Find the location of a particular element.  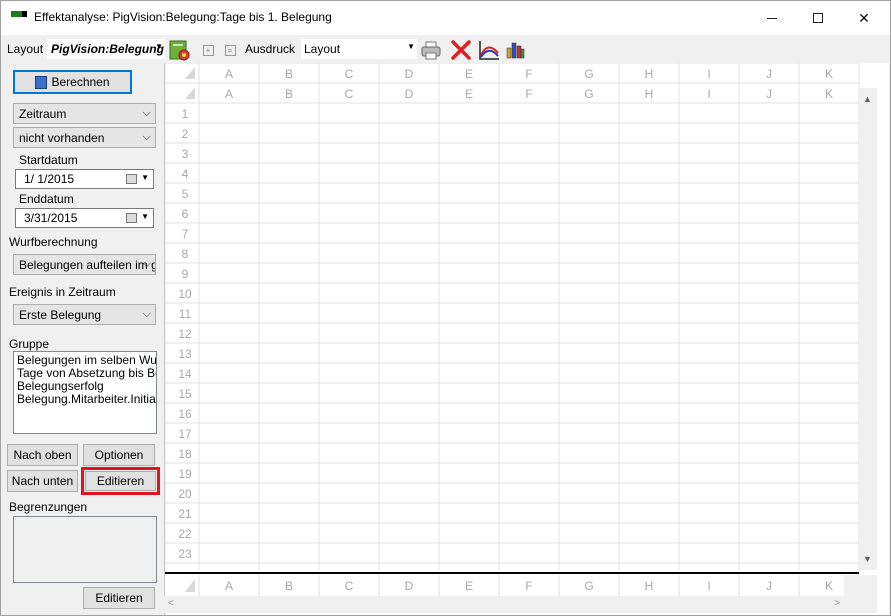

scroll-up-icon: ▲ is located at coordinates (867, 99).